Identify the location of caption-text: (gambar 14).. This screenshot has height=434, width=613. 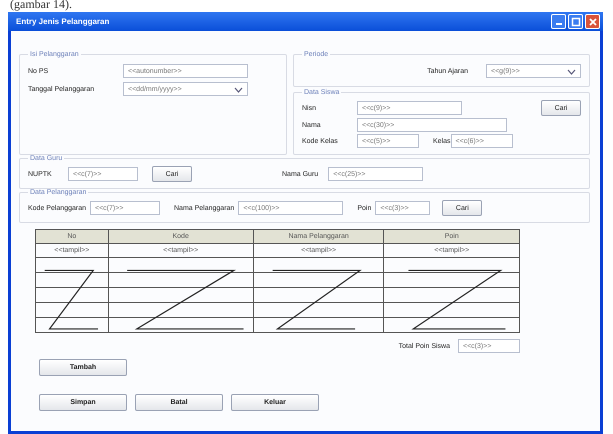
(41, 6).